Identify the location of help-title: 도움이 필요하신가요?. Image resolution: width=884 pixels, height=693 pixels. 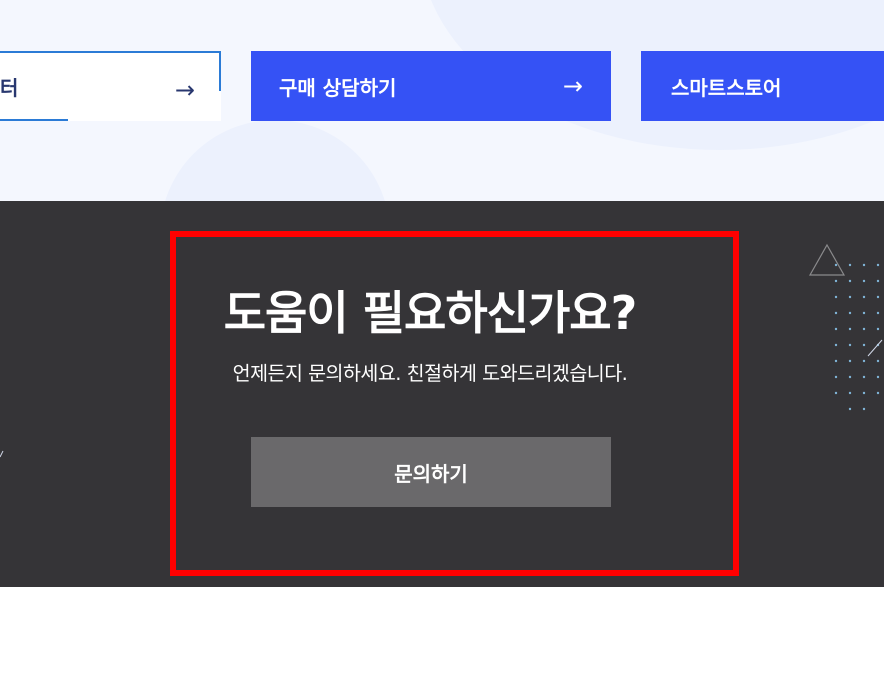
(430, 313).